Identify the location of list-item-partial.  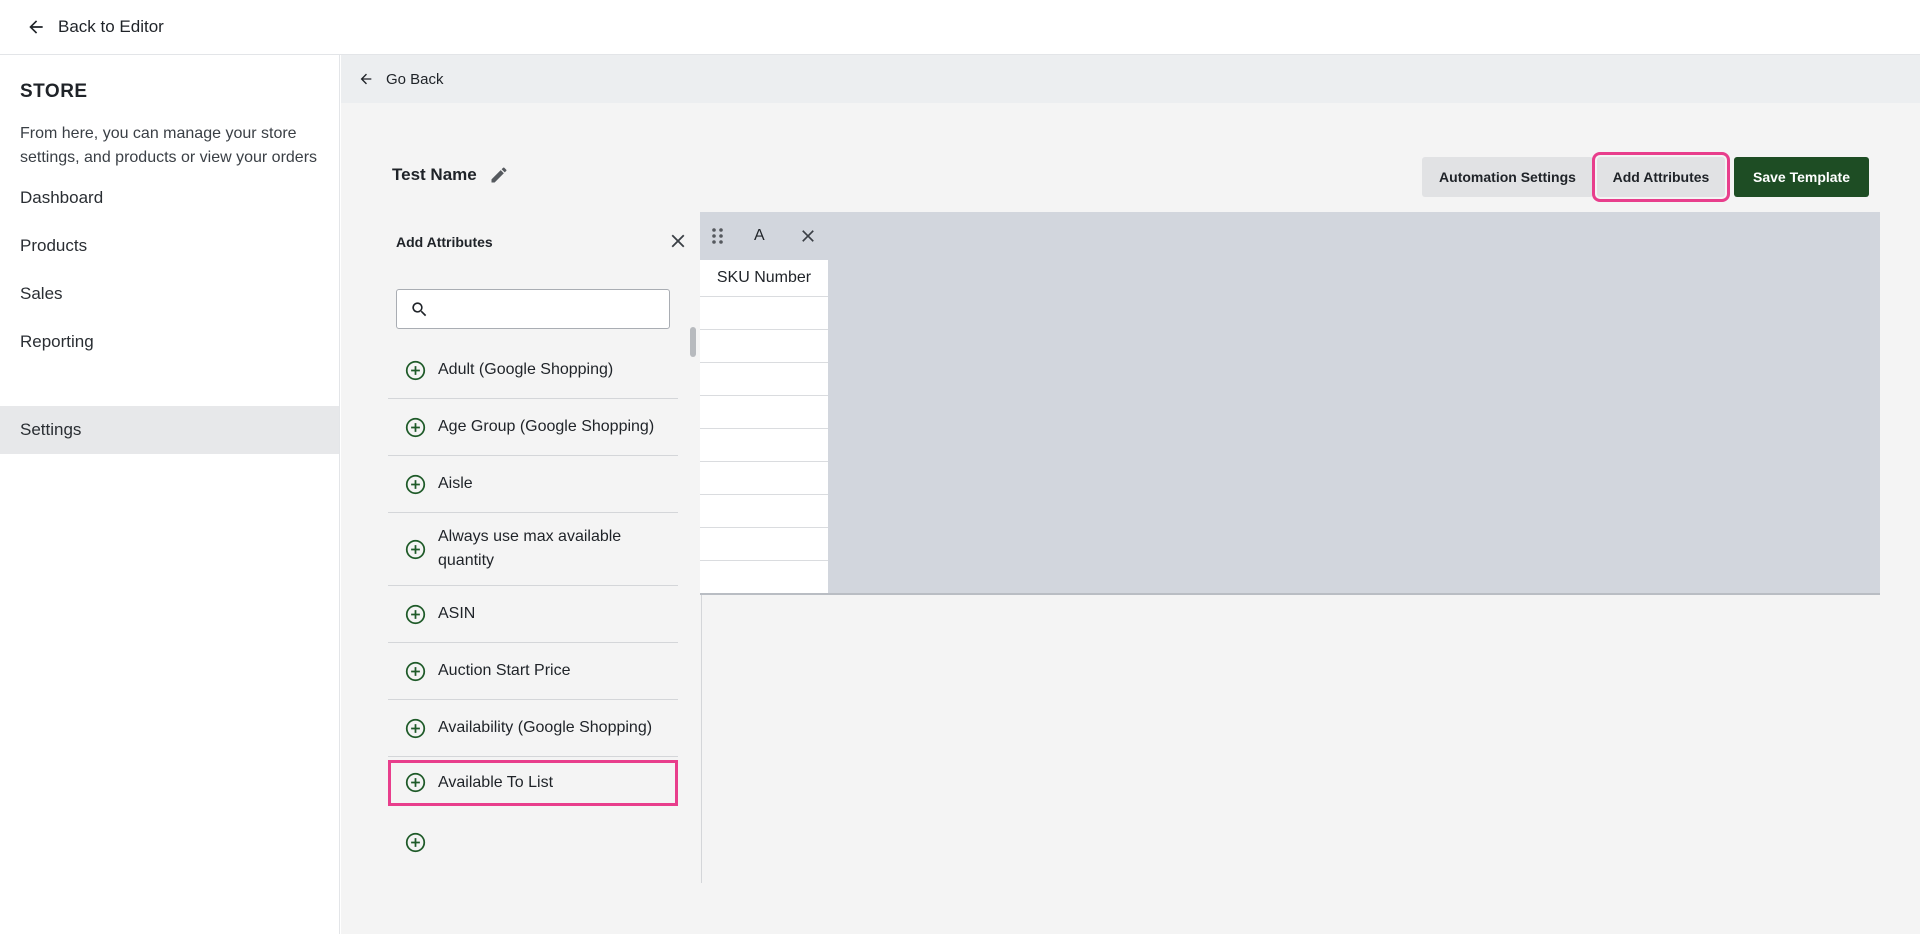
(533, 842).